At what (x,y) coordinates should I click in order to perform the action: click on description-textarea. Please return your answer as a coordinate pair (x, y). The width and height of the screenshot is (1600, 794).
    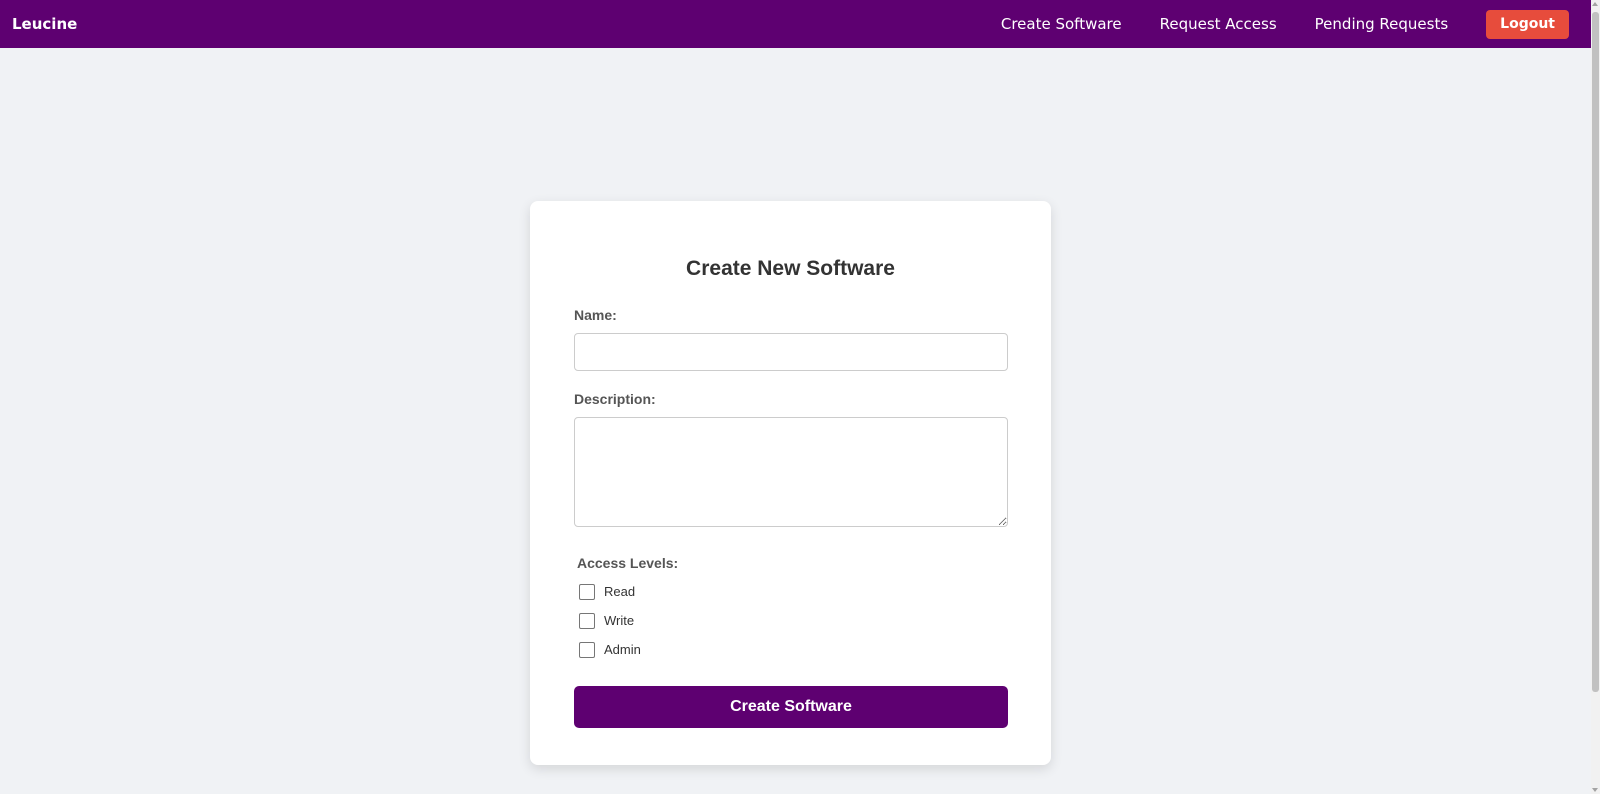
    Looking at the image, I should click on (791, 472).